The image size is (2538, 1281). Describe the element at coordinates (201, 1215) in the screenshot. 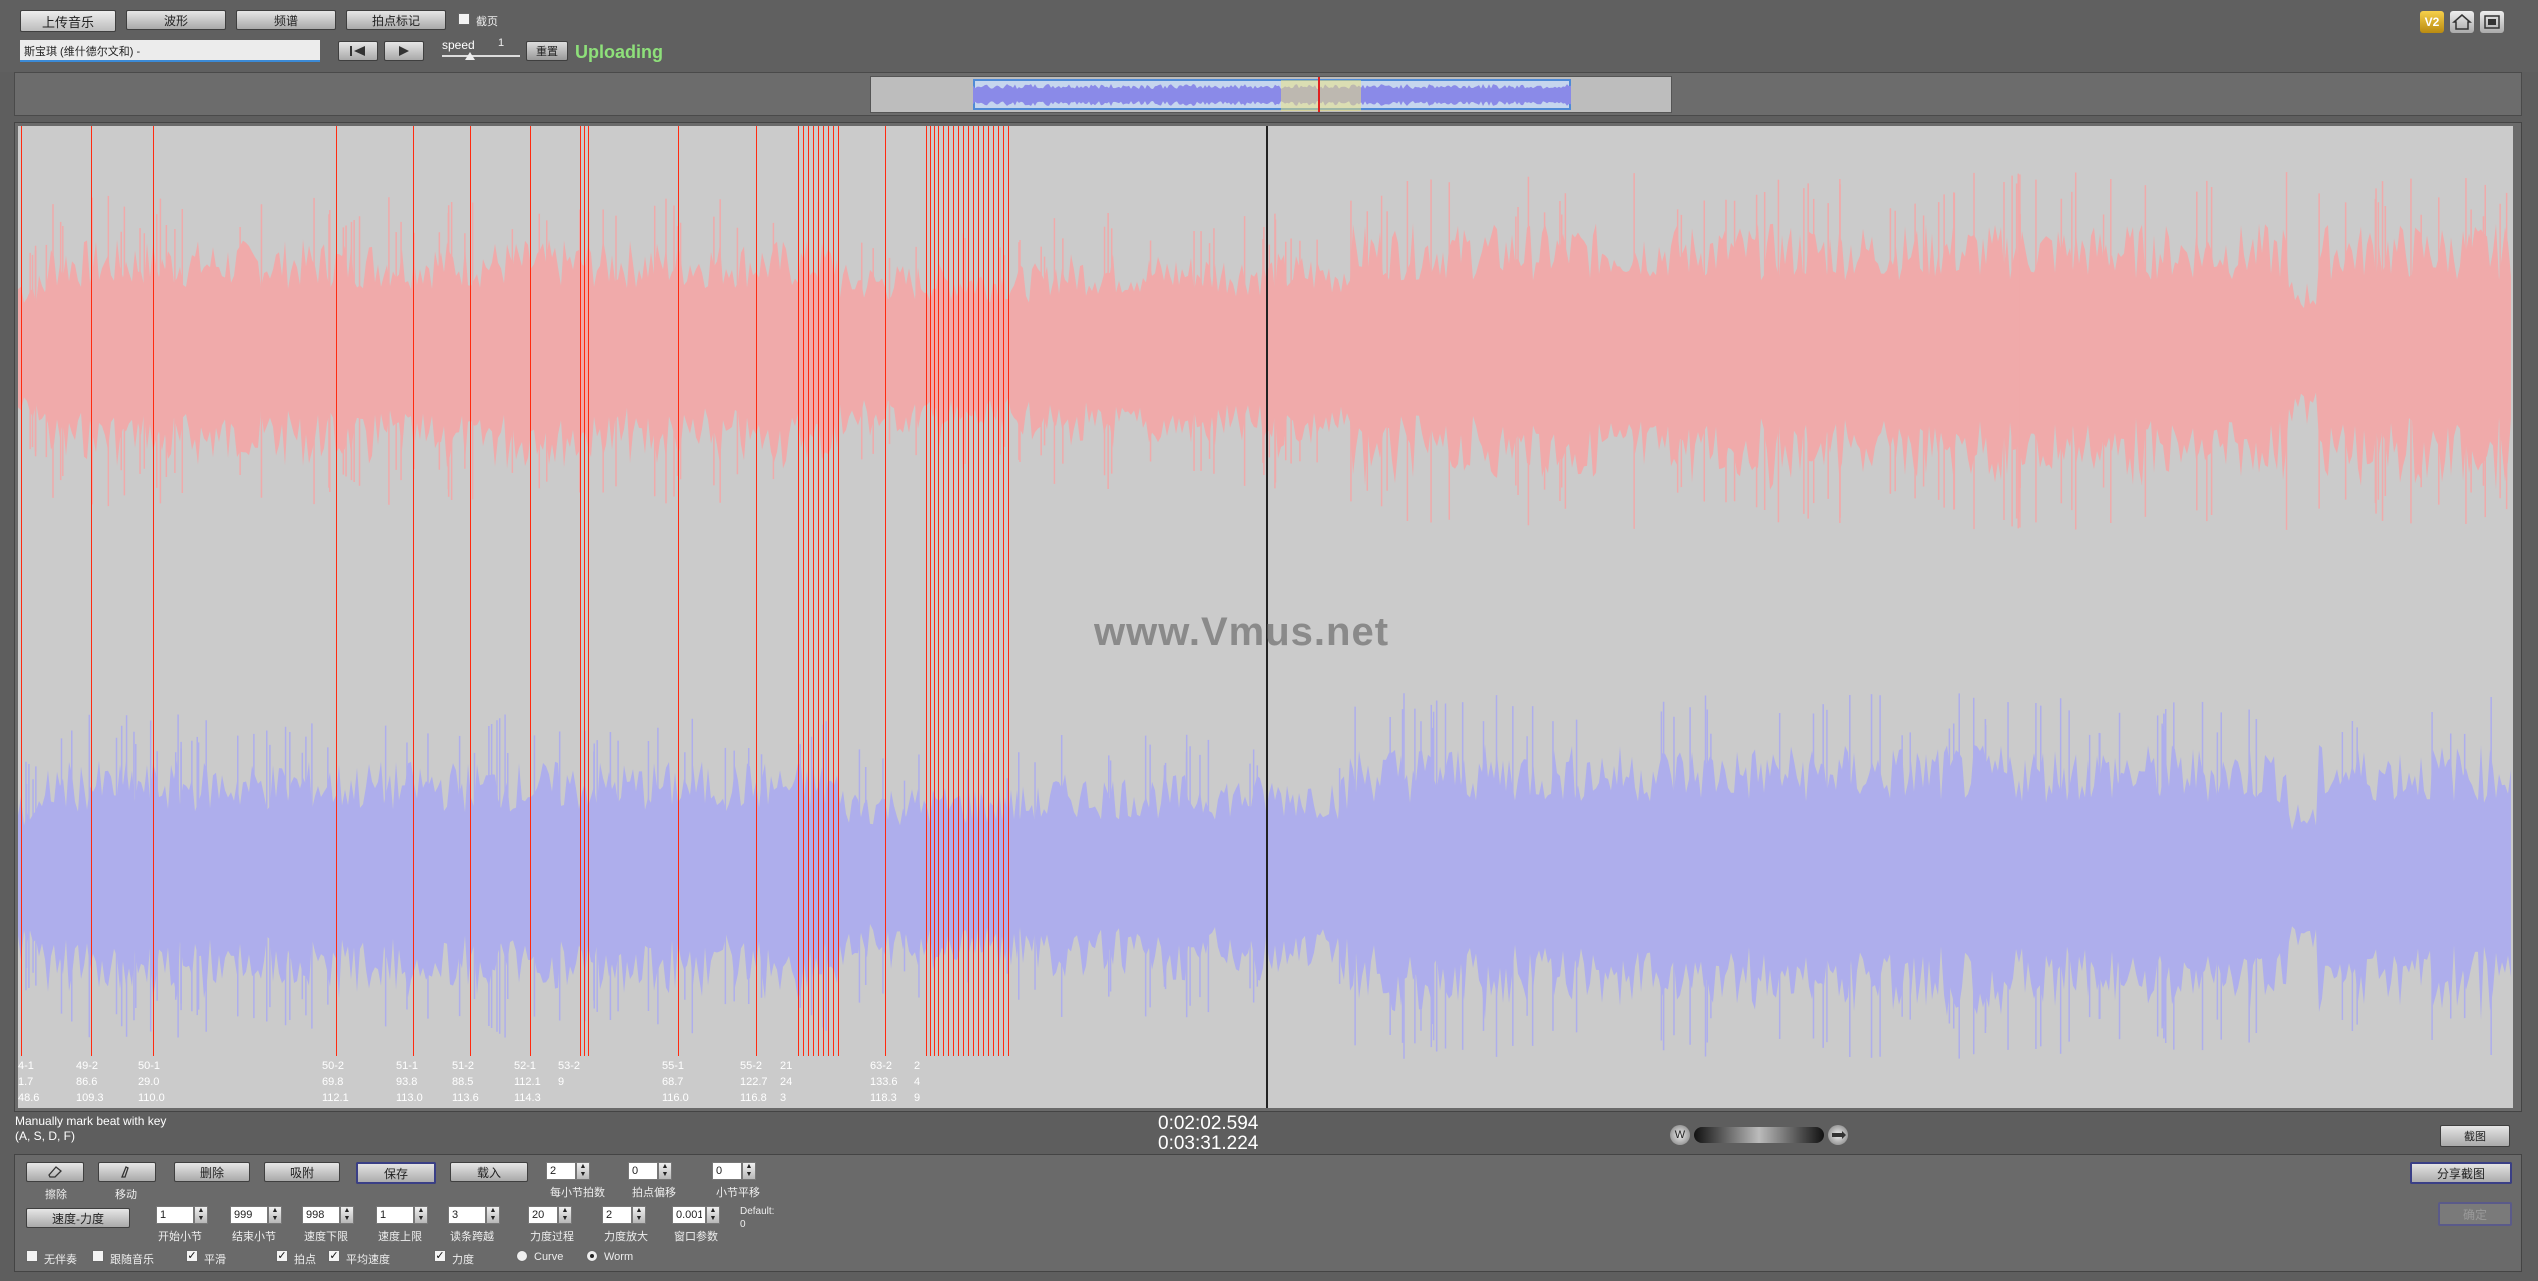

I see `start-bar-arrows: ▲ ▼` at that location.